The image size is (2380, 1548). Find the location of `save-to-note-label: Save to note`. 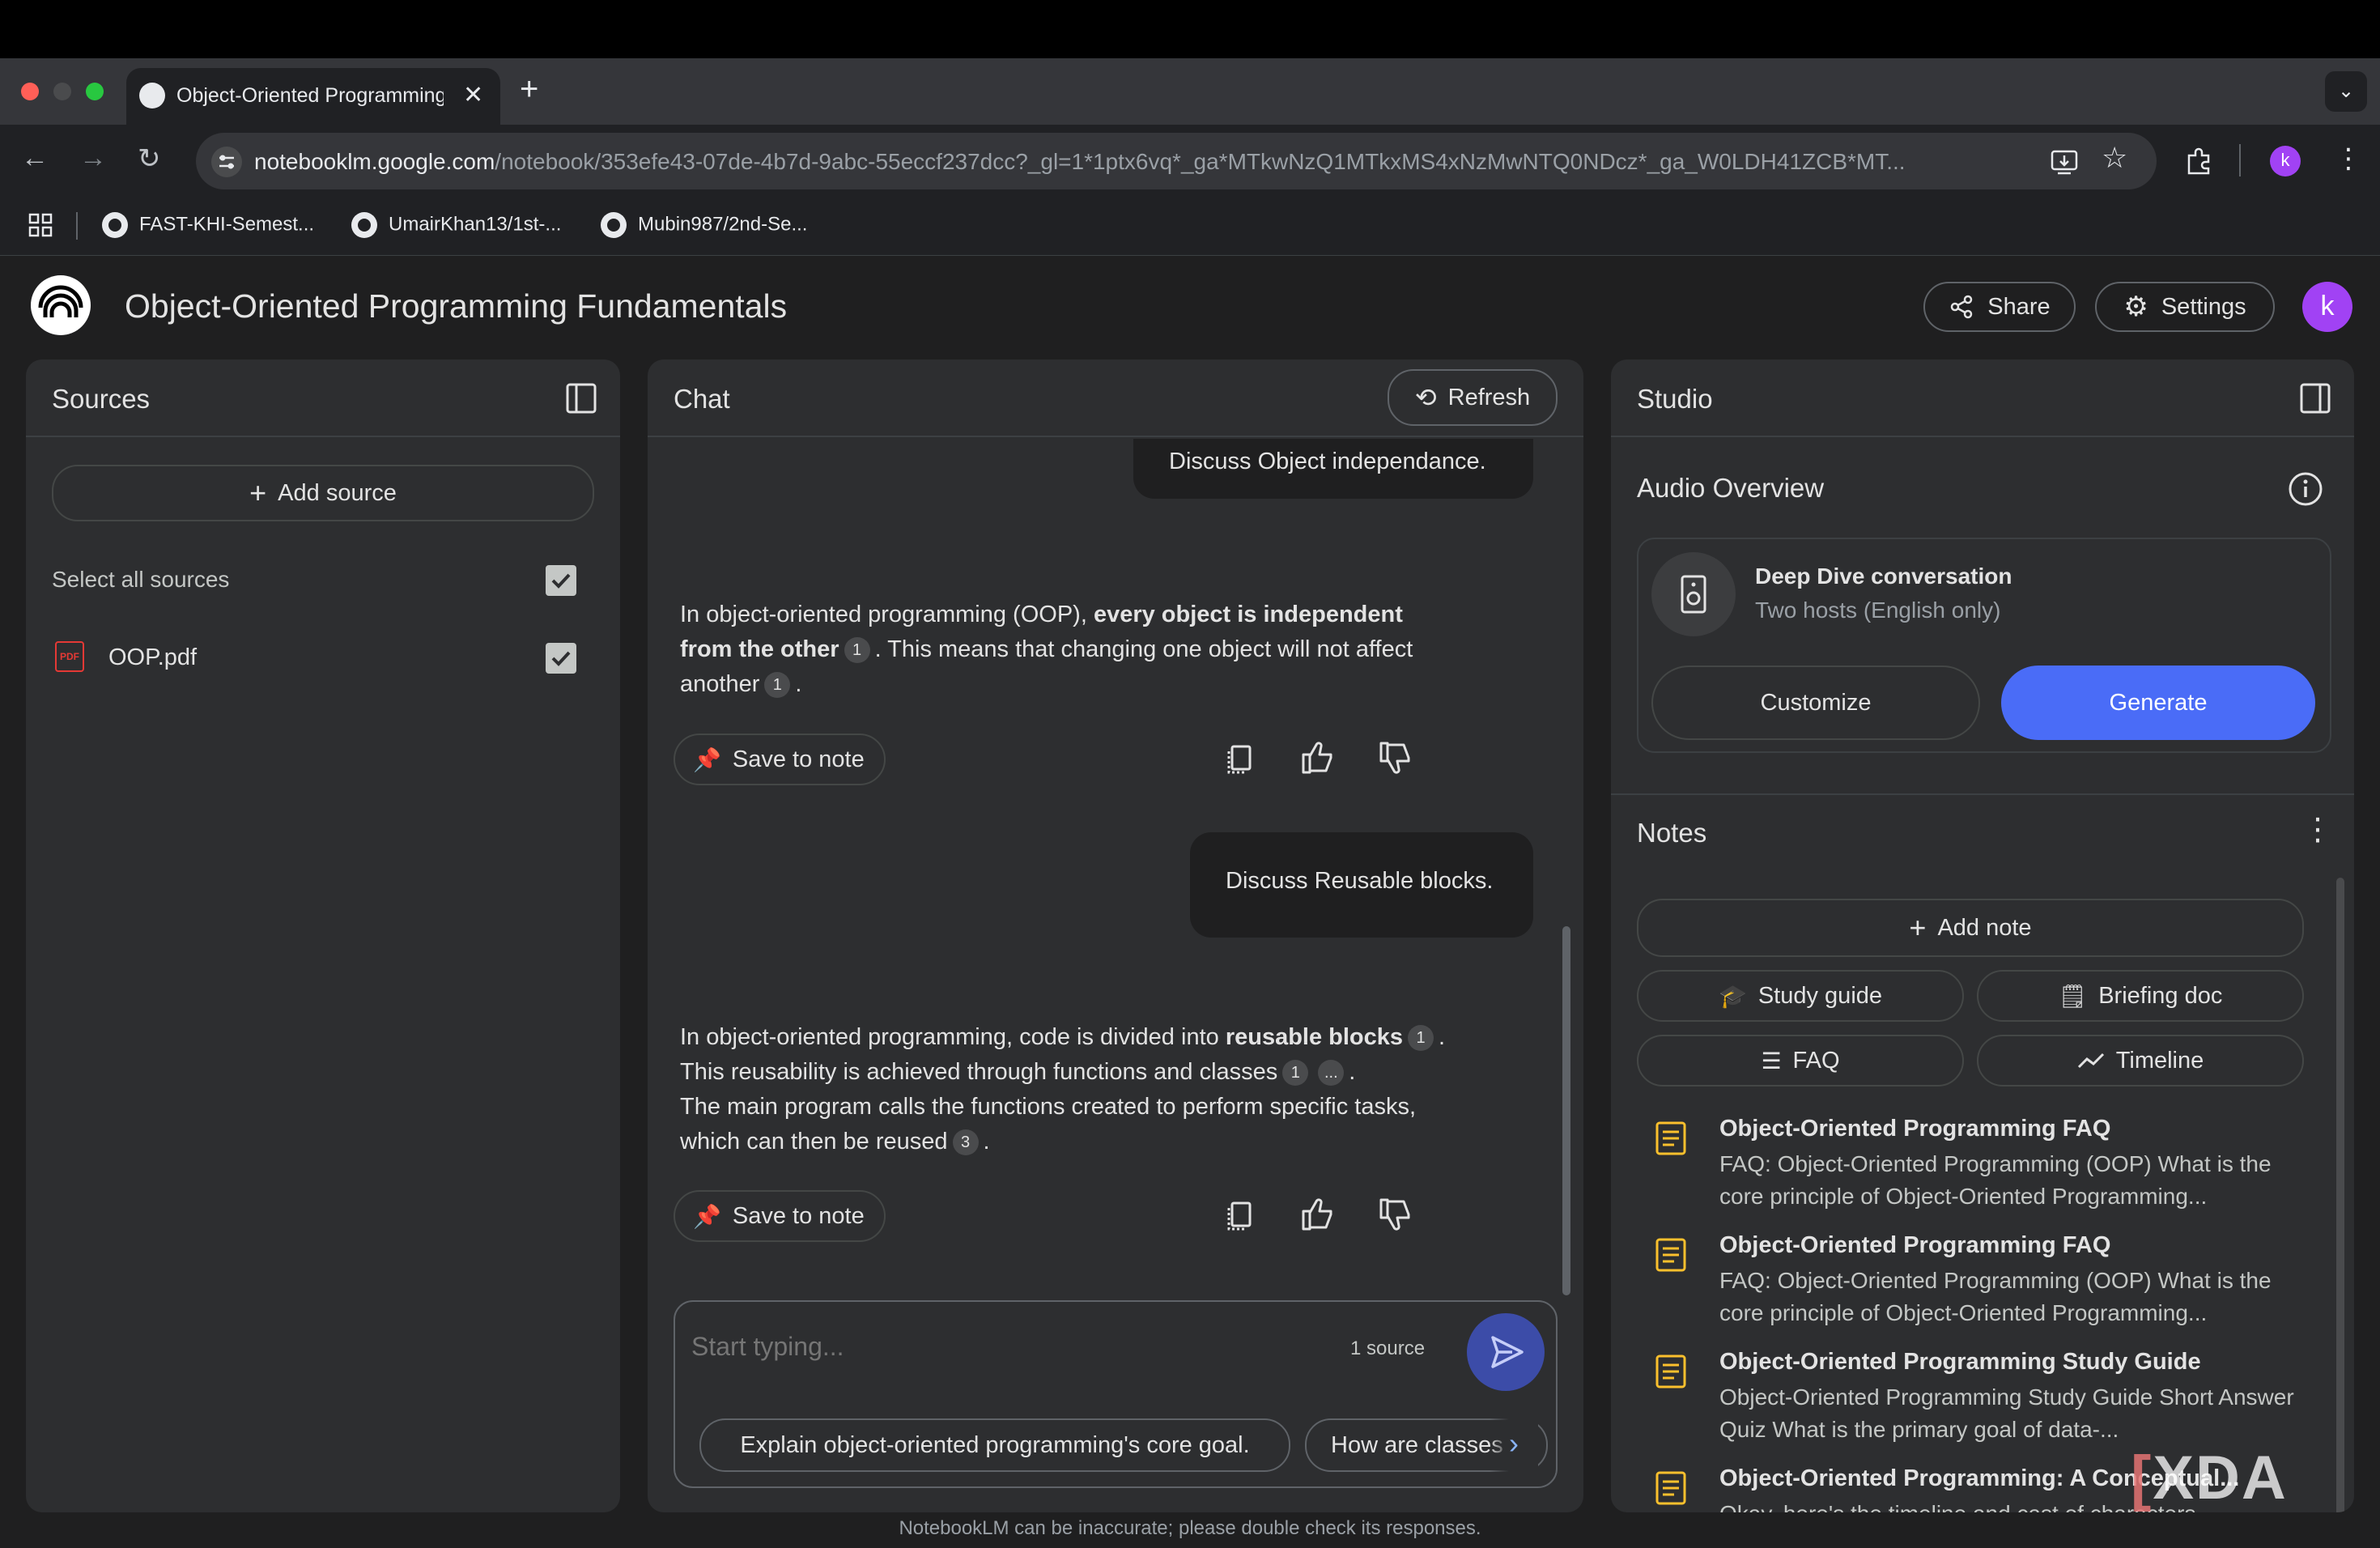

save-to-note-label: Save to note is located at coordinates (798, 759).